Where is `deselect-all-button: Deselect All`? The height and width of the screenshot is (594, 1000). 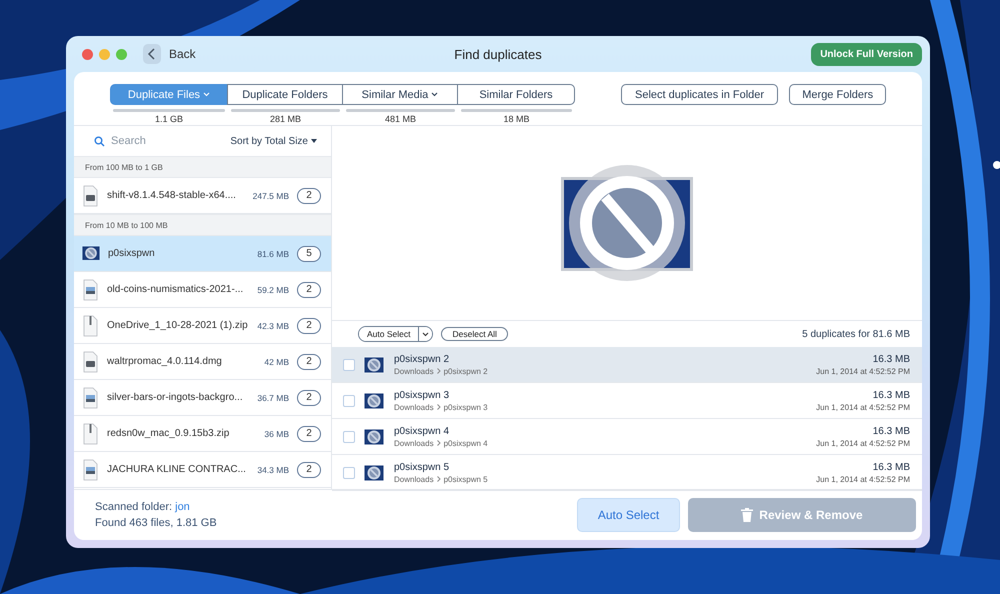
deselect-all-button: Deselect All is located at coordinates (474, 334).